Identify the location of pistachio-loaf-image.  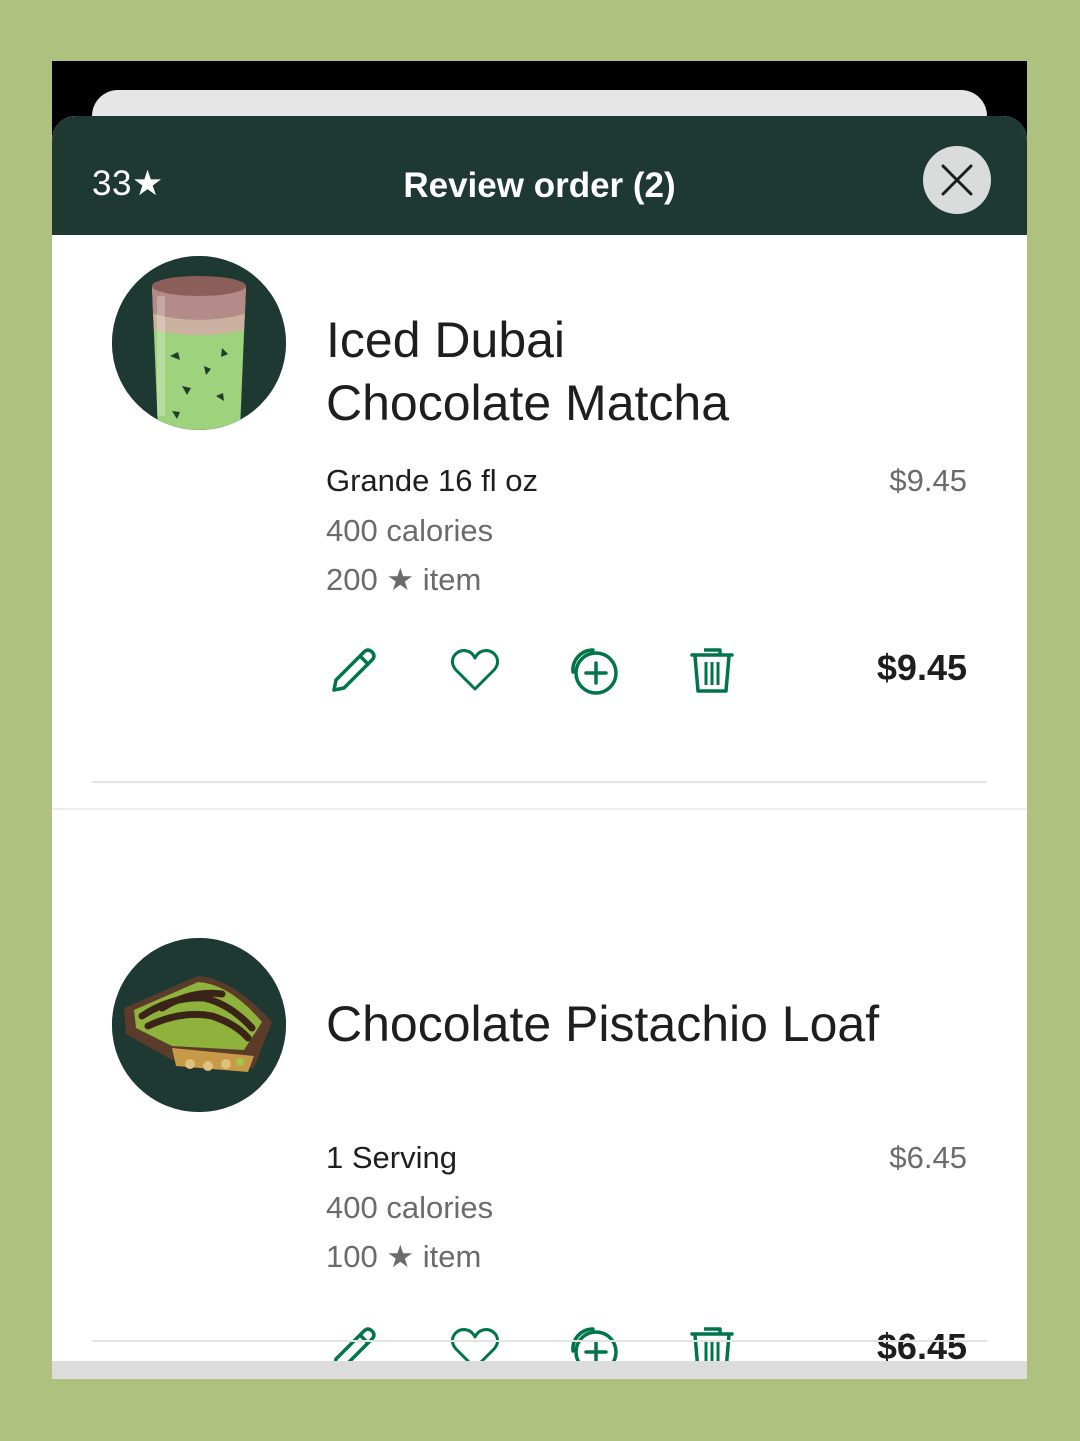
(199, 1025).